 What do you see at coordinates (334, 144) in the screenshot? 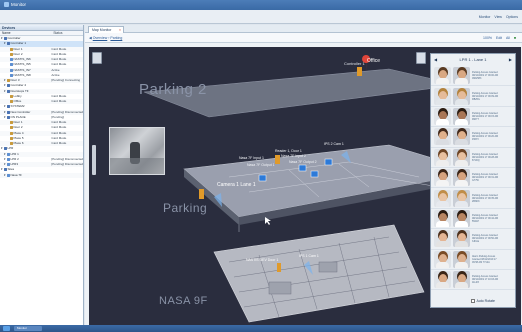
I see `map-label-ips2cam1: IPS 2 Cam 1` at bounding box center [334, 144].